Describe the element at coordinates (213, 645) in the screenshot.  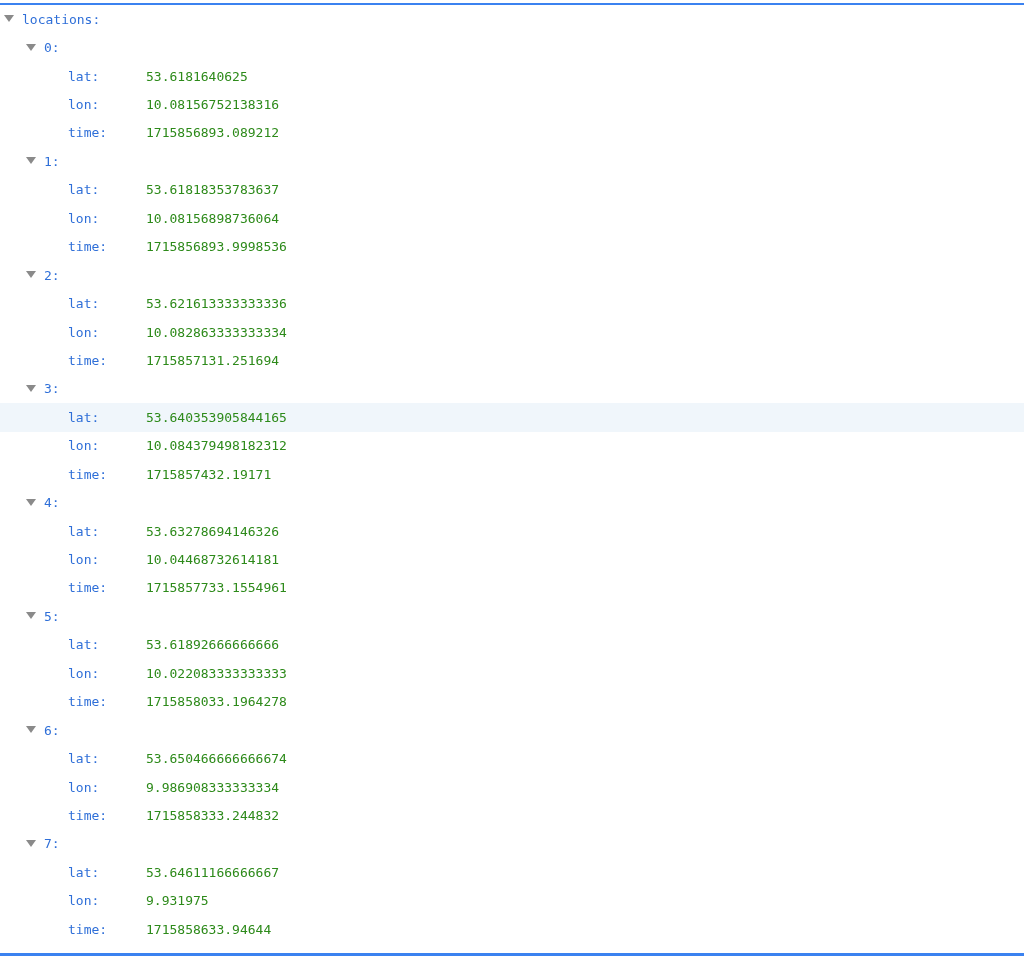
I see `json-value: 53.61892666666666` at that location.